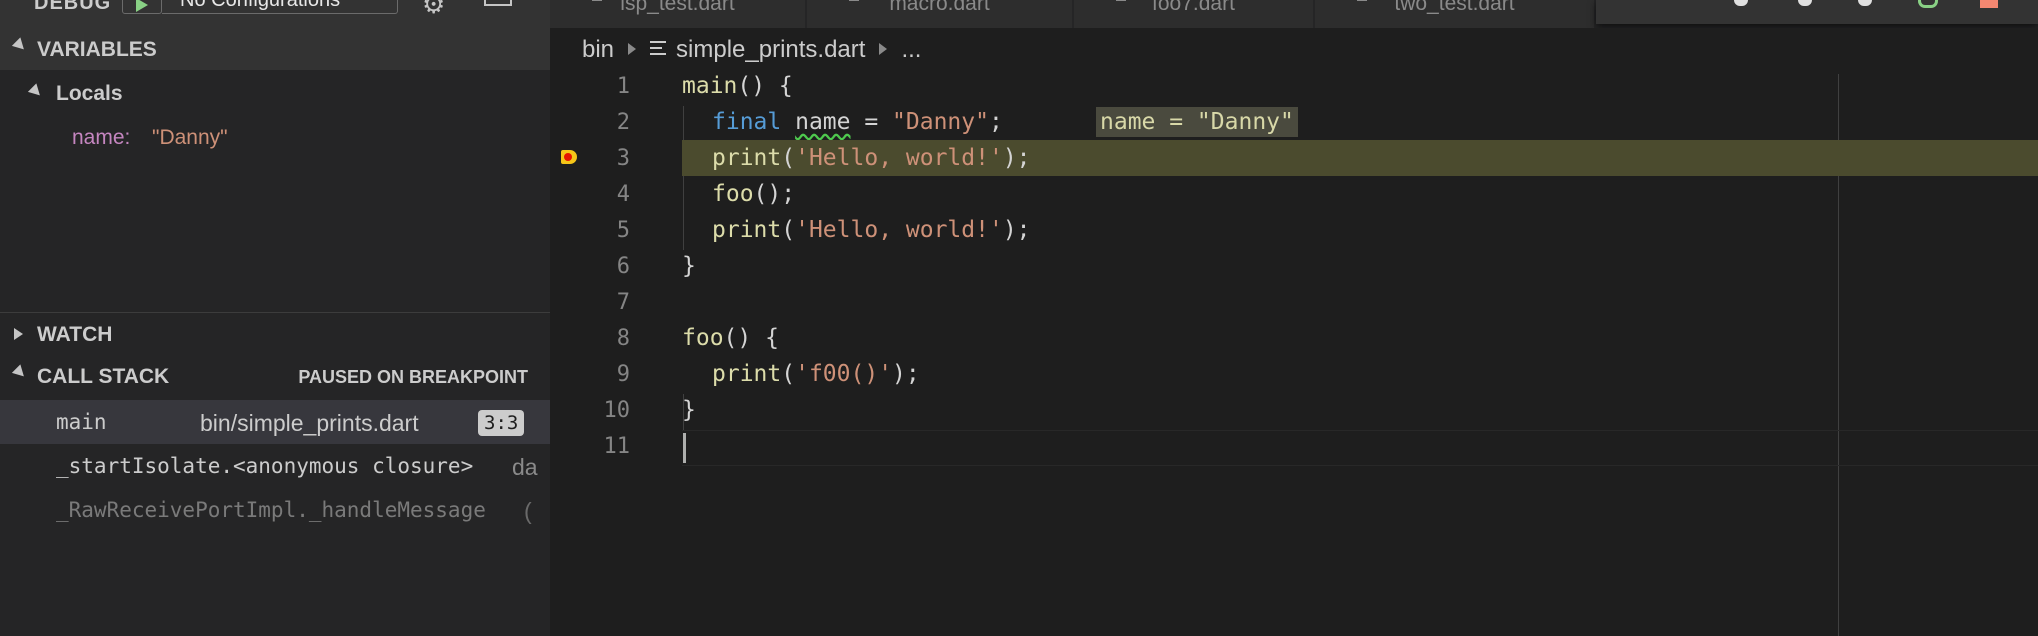 This screenshot has width=2038, height=636. What do you see at coordinates (75, 334) in the screenshot?
I see `watch-title: WATCH` at bounding box center [75, 334].